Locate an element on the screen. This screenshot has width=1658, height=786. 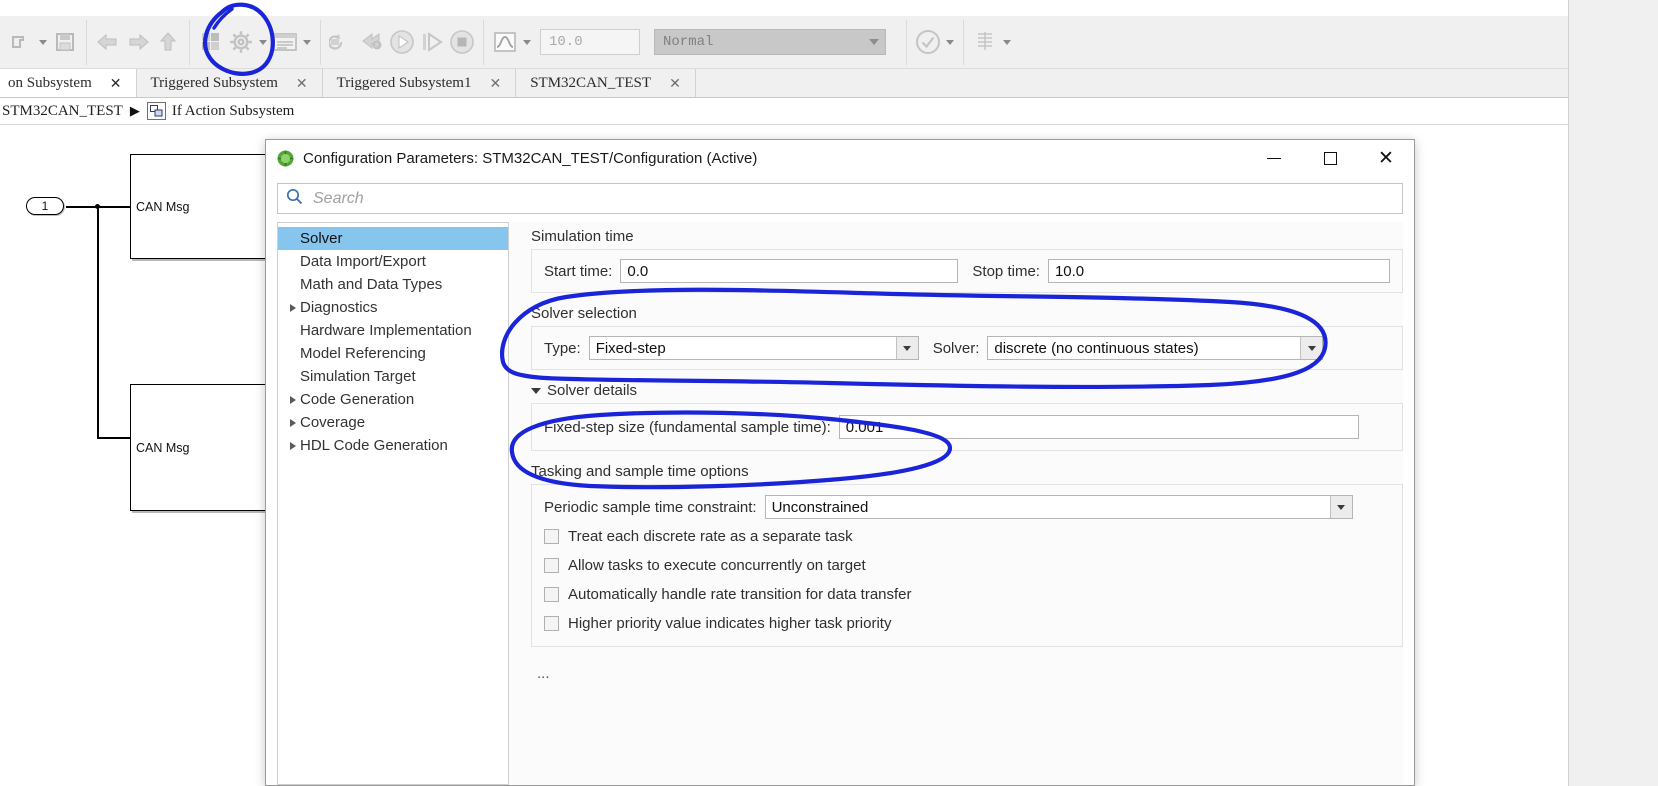
search-input is located at coordinates (852, 198).